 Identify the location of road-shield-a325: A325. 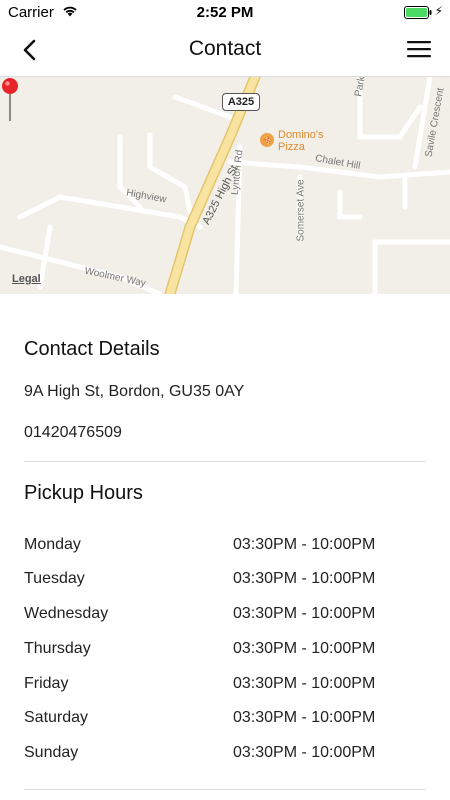
(241, 102).